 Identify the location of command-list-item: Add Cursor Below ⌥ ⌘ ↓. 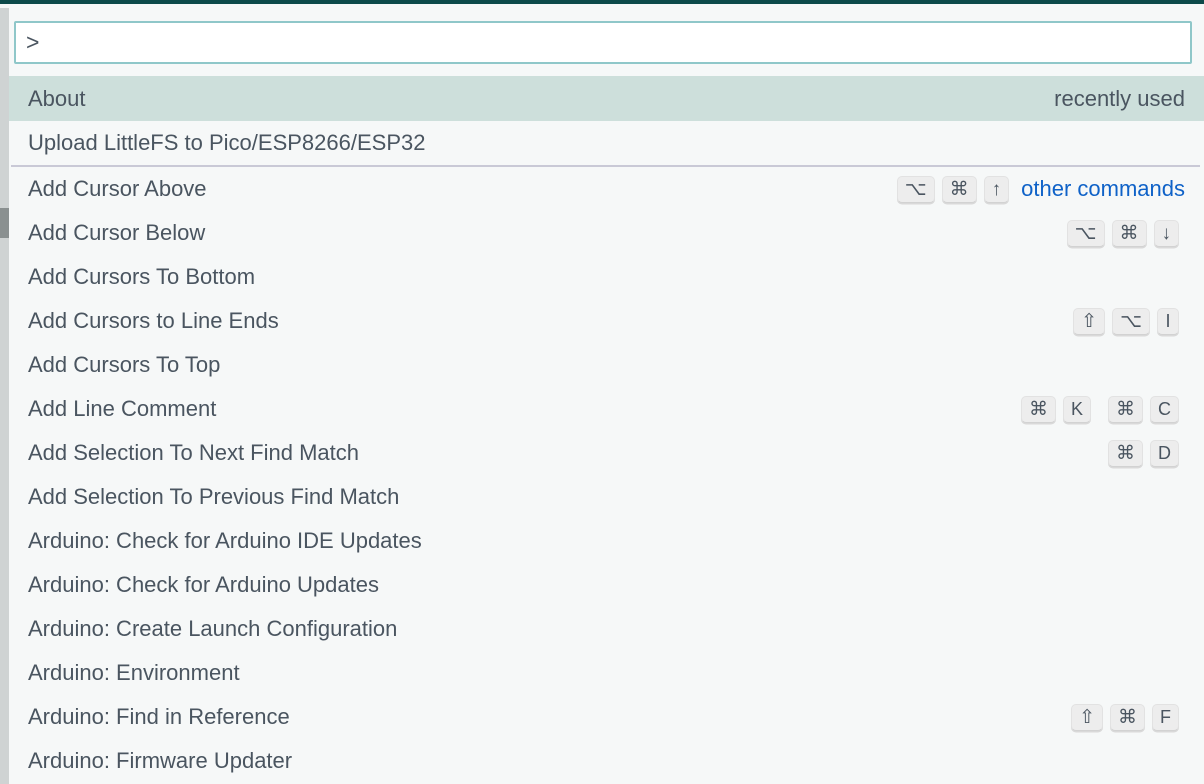
(606, 233).